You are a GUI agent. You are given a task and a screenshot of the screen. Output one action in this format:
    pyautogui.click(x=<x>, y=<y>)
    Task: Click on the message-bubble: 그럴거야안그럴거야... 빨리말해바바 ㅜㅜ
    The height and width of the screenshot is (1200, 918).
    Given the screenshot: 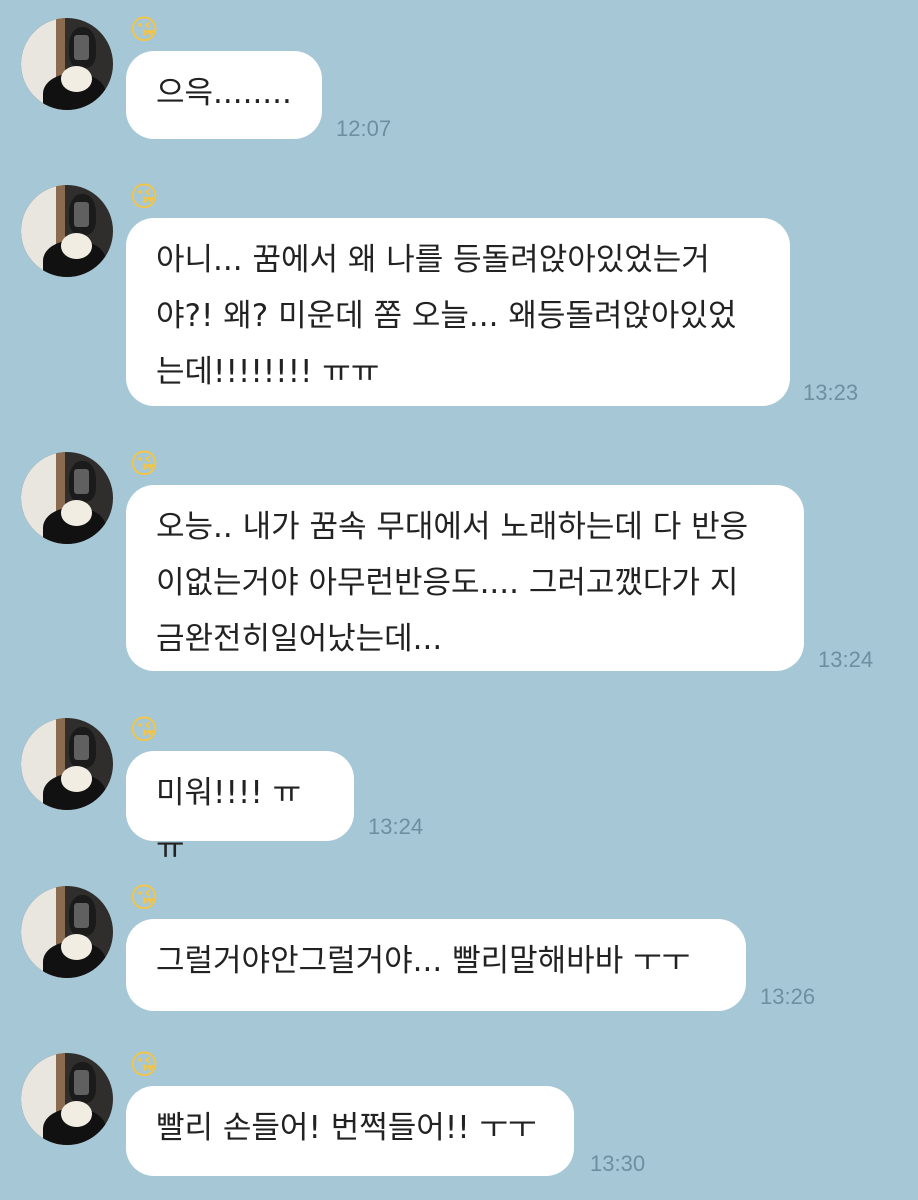 What is the action you would take?
    pyautogui.click(x=436, y=965)
    